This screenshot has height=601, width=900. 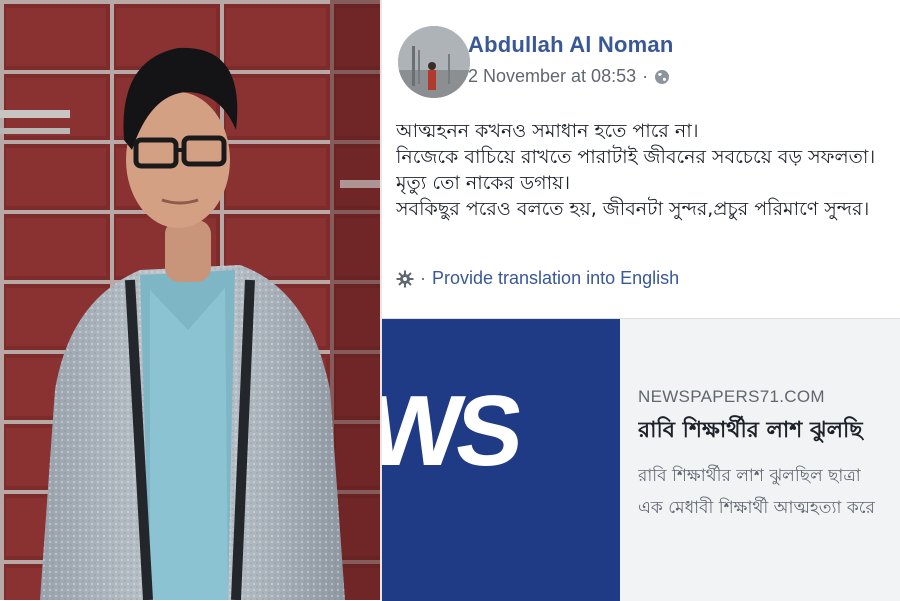 What do you see at coordinates (731, 396) in the screenshot?
I see `link-domain: NEWSPAPERS71.COM` at bounding box center [731, 396].